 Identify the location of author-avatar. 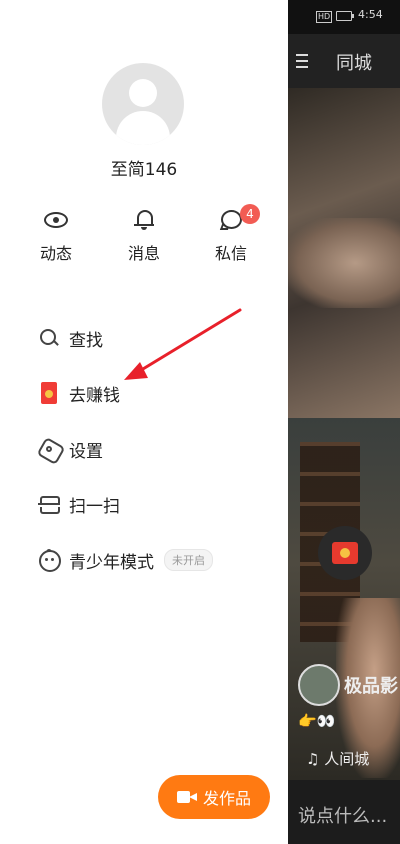
(319, 685).